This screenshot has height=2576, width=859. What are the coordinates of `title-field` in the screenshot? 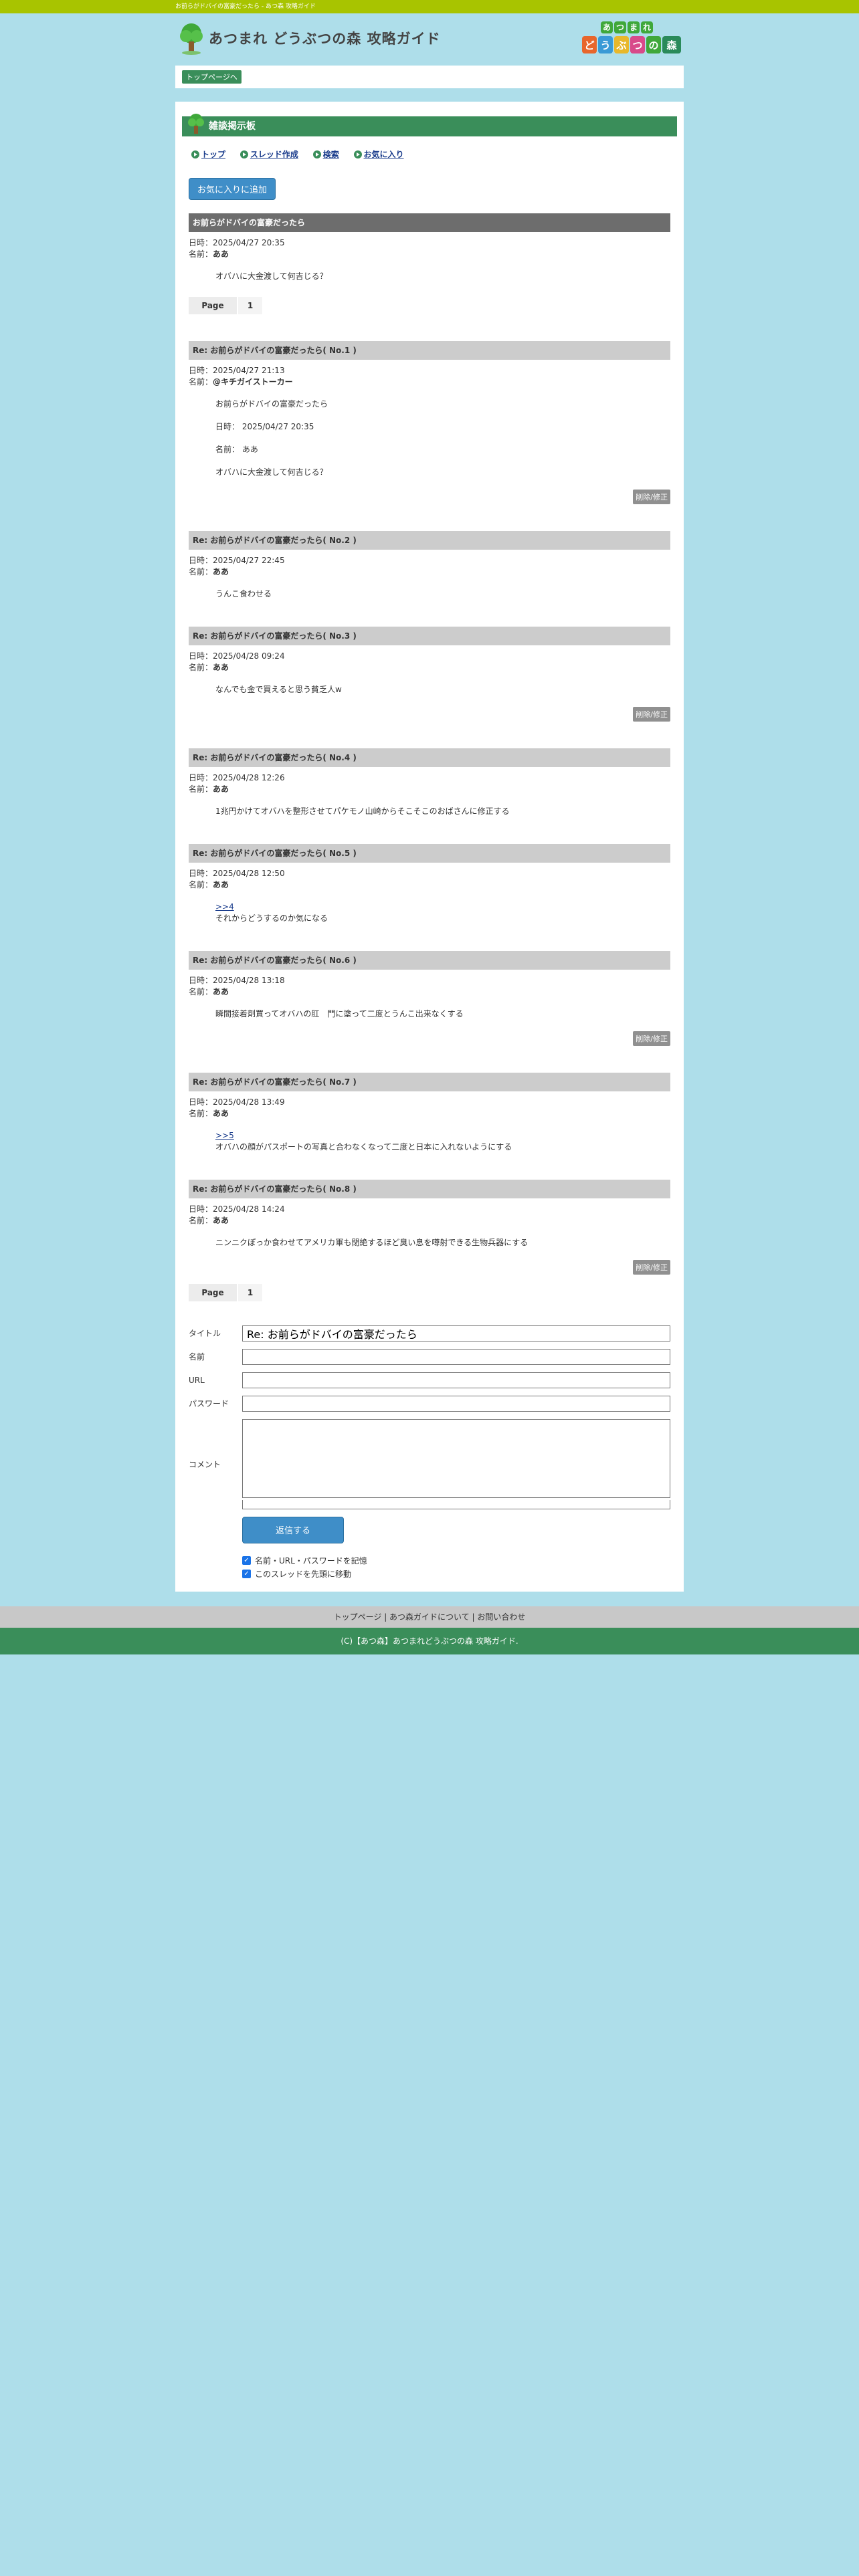 It's located at (456, 1333).